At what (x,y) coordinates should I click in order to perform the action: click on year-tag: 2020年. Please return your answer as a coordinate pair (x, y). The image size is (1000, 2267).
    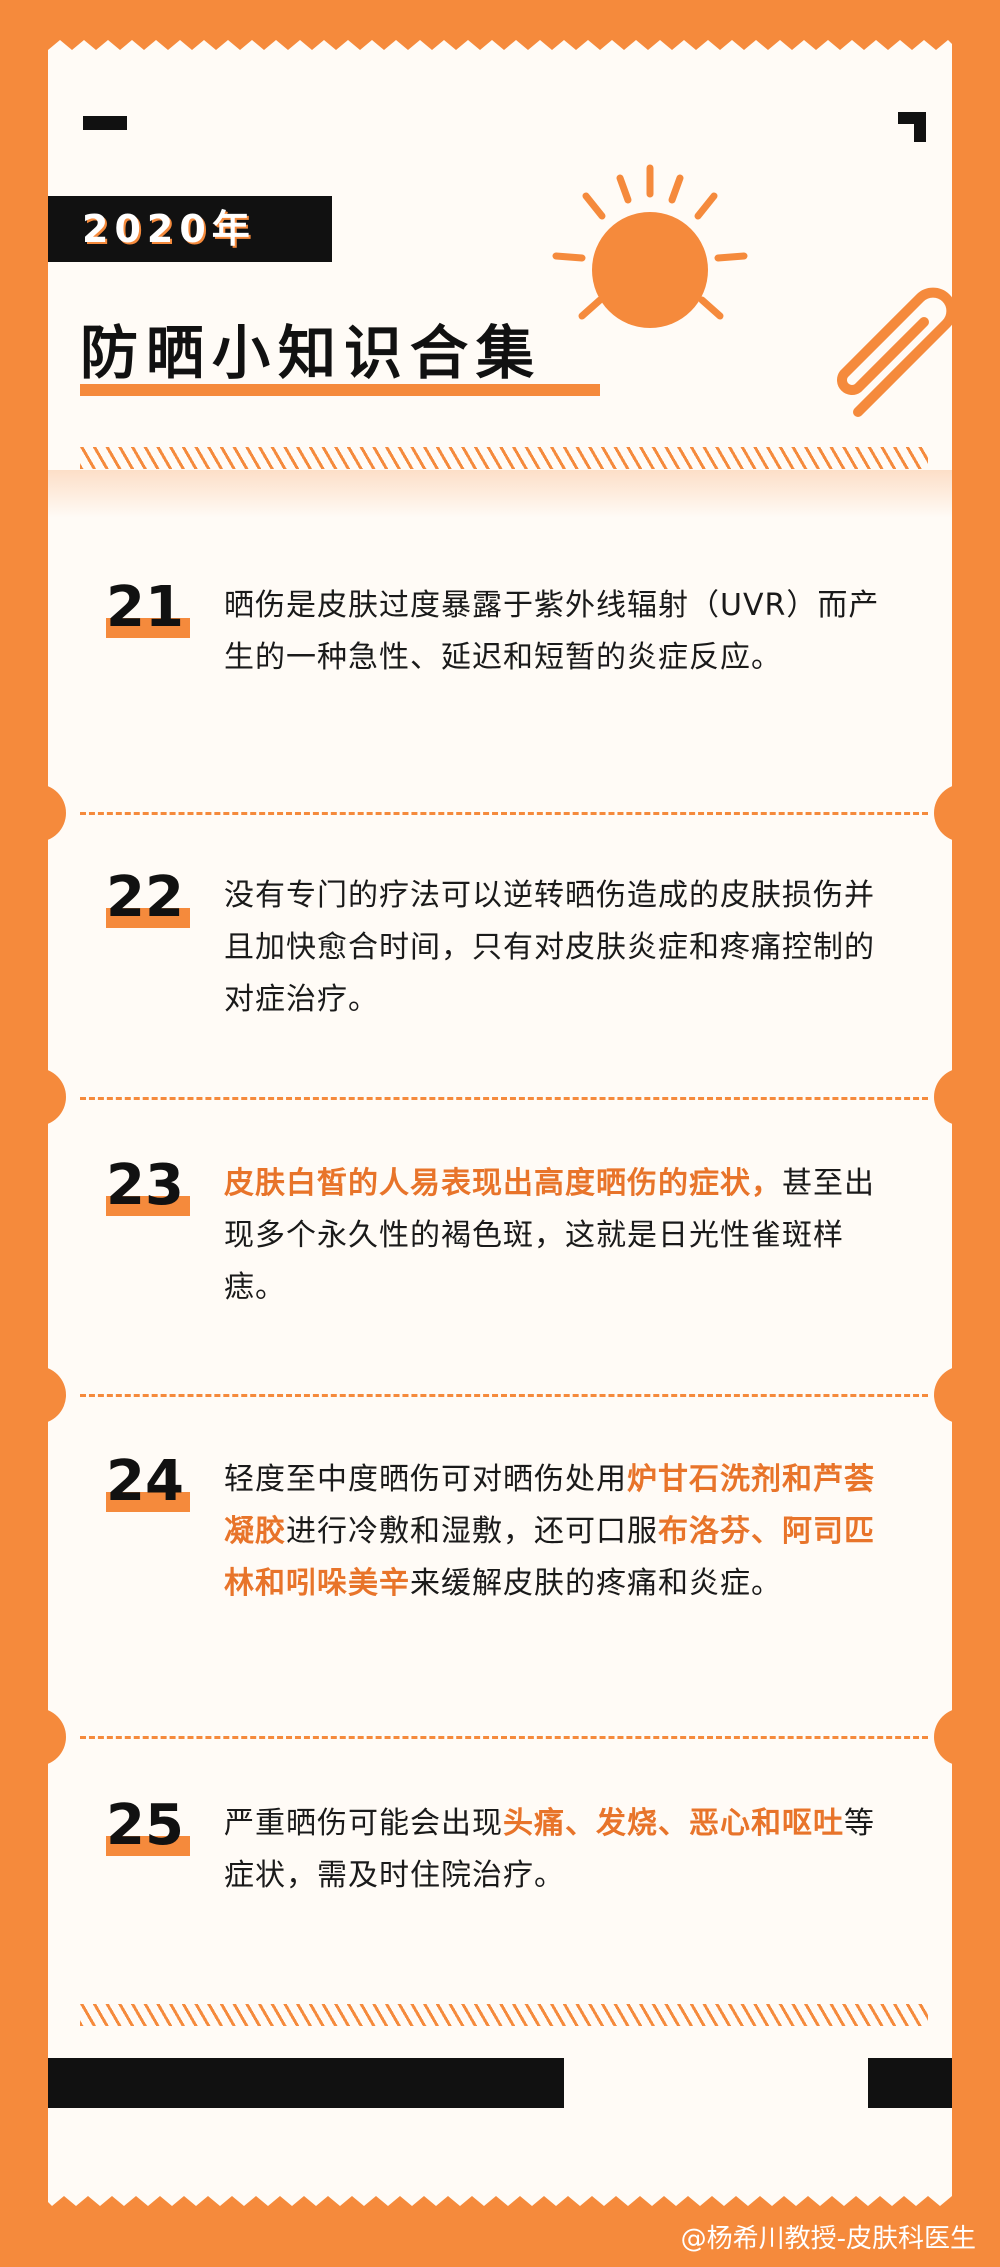
    Looking at the image, I should click on (190, 229).